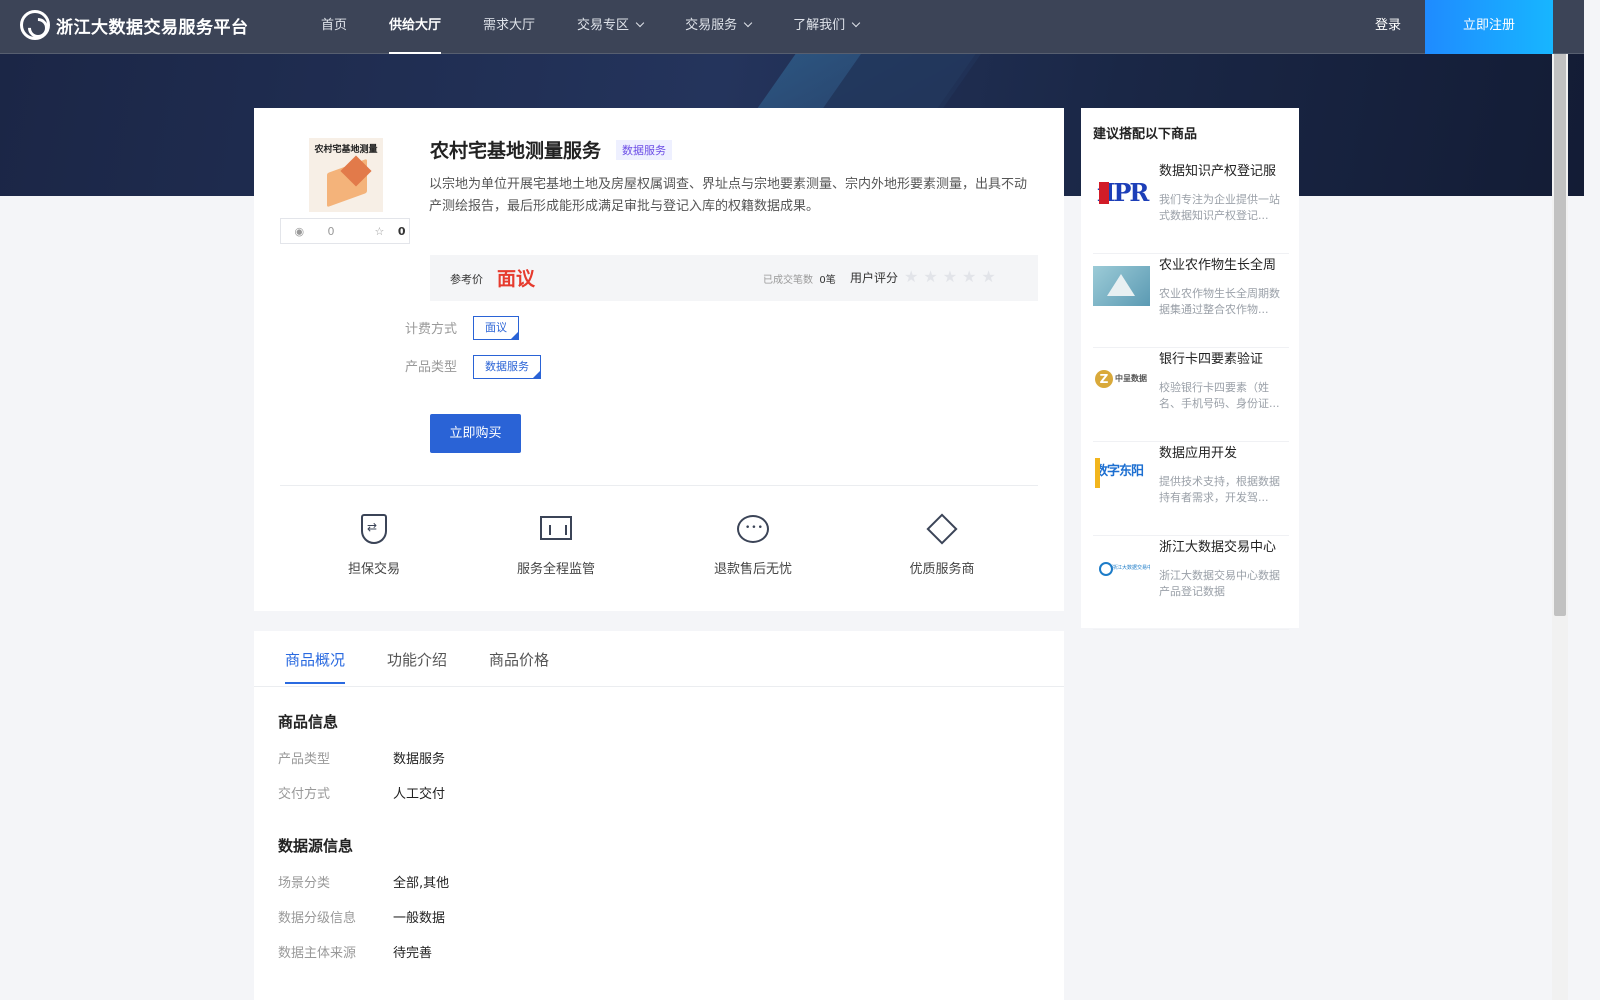 The width and height of the screenshot is (1600, 1000). I want to click on logo-icon, so click(35, 25).